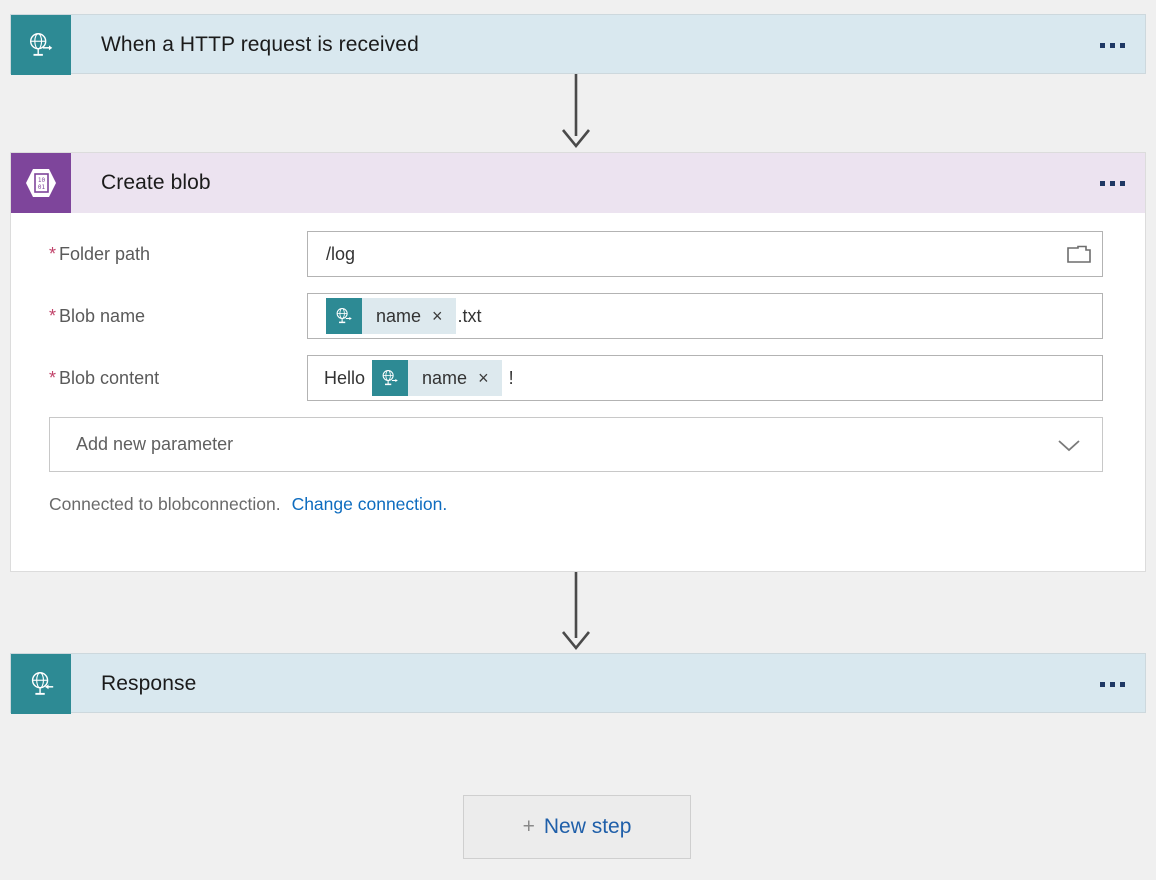 The width and height of the screenshot is (1156, 880). I want to click on plus-icon: +, so click(528, 826).